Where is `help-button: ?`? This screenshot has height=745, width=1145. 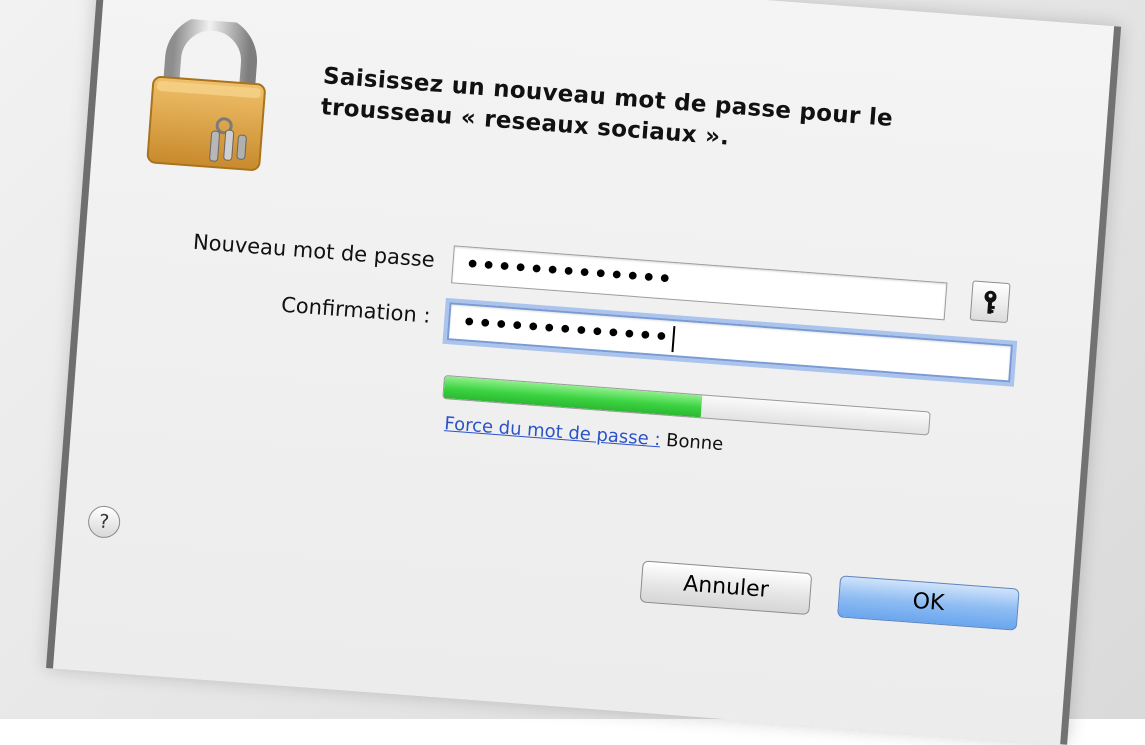
help-button: ? is located at coordinates (104, 522).